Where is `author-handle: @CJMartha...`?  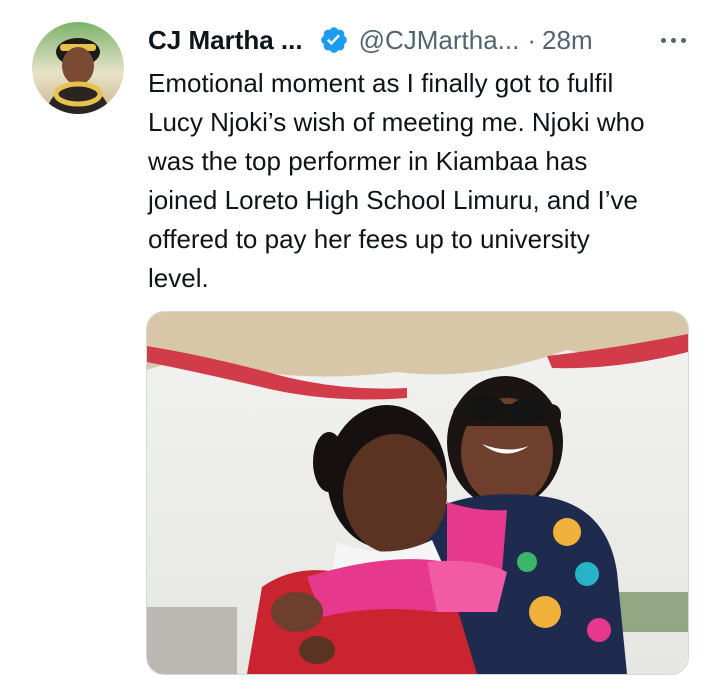 author-handle: @CJMartha... is located at coordinates (439, 40).